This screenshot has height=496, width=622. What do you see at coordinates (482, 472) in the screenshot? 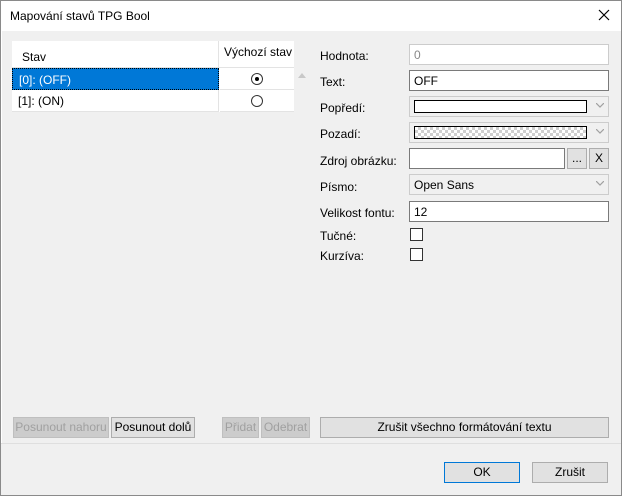
I see `ok-button: OK` at bounding box center [482, 472].